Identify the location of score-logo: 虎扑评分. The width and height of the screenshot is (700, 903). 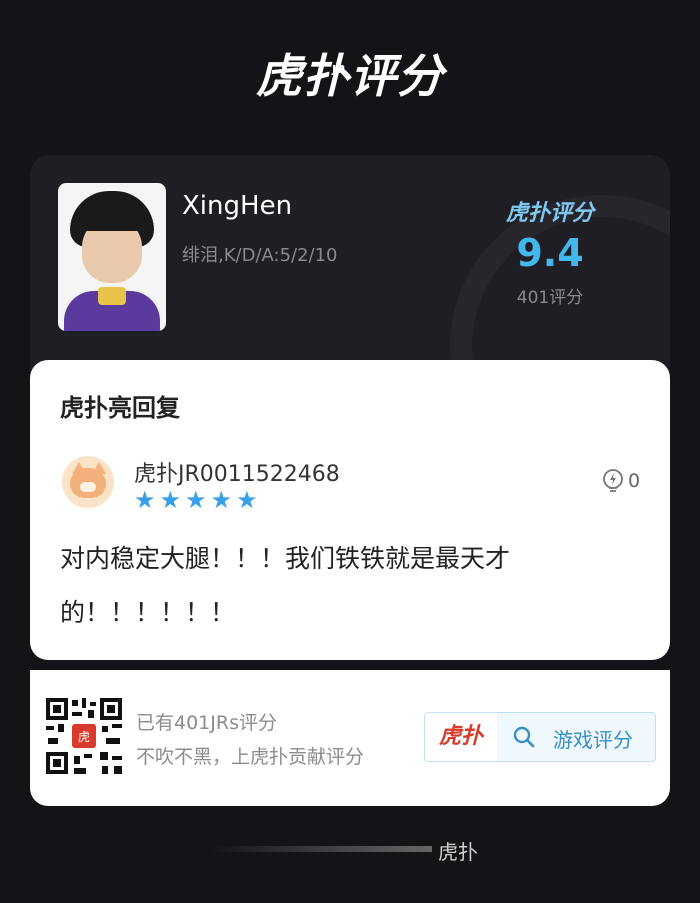
(549, 213).